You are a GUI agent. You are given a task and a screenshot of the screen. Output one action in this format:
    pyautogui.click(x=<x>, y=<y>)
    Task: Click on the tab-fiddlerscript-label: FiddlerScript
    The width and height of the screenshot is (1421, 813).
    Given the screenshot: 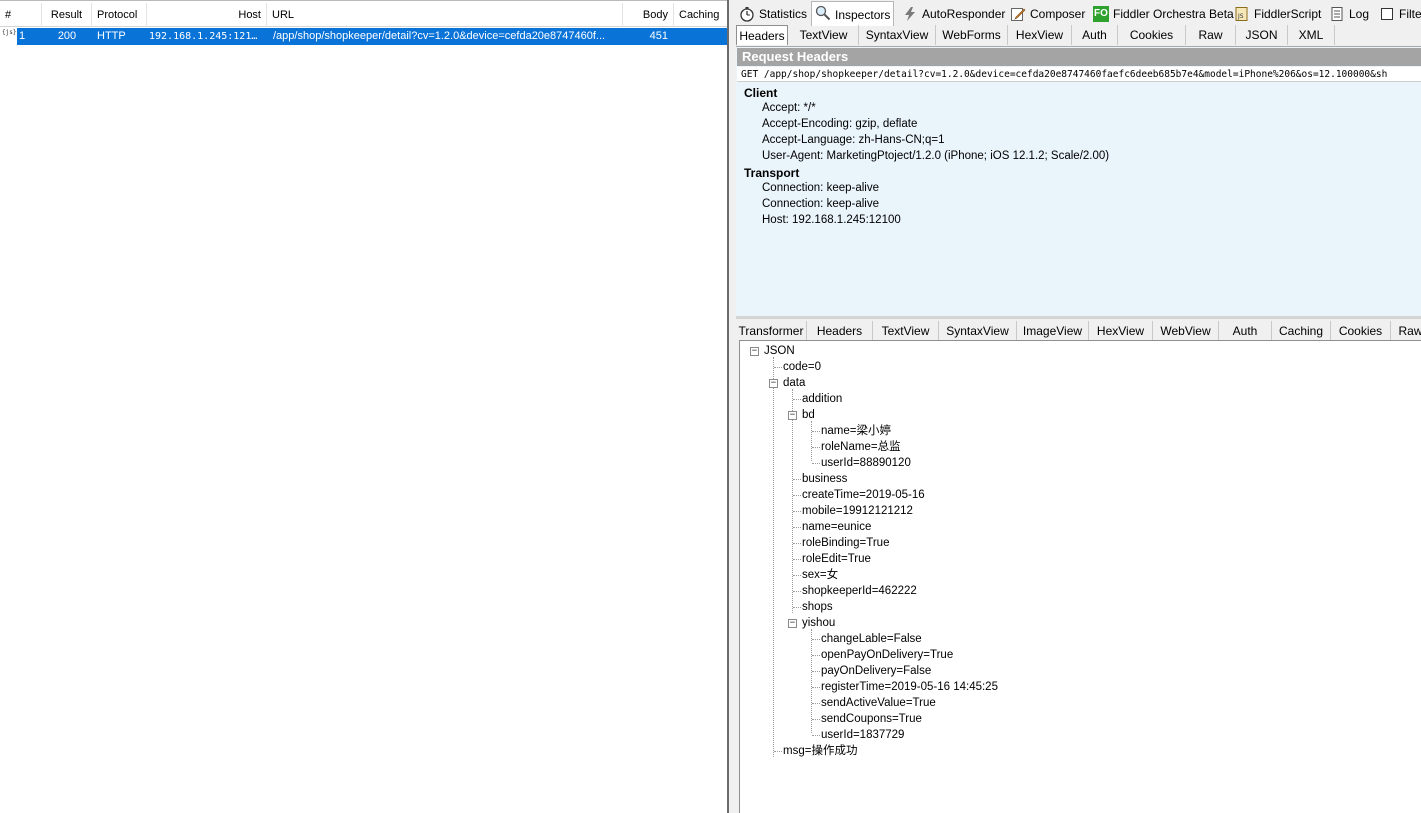 What is the action you would take?
    pyautogui.click(x=1288, y=14)
    